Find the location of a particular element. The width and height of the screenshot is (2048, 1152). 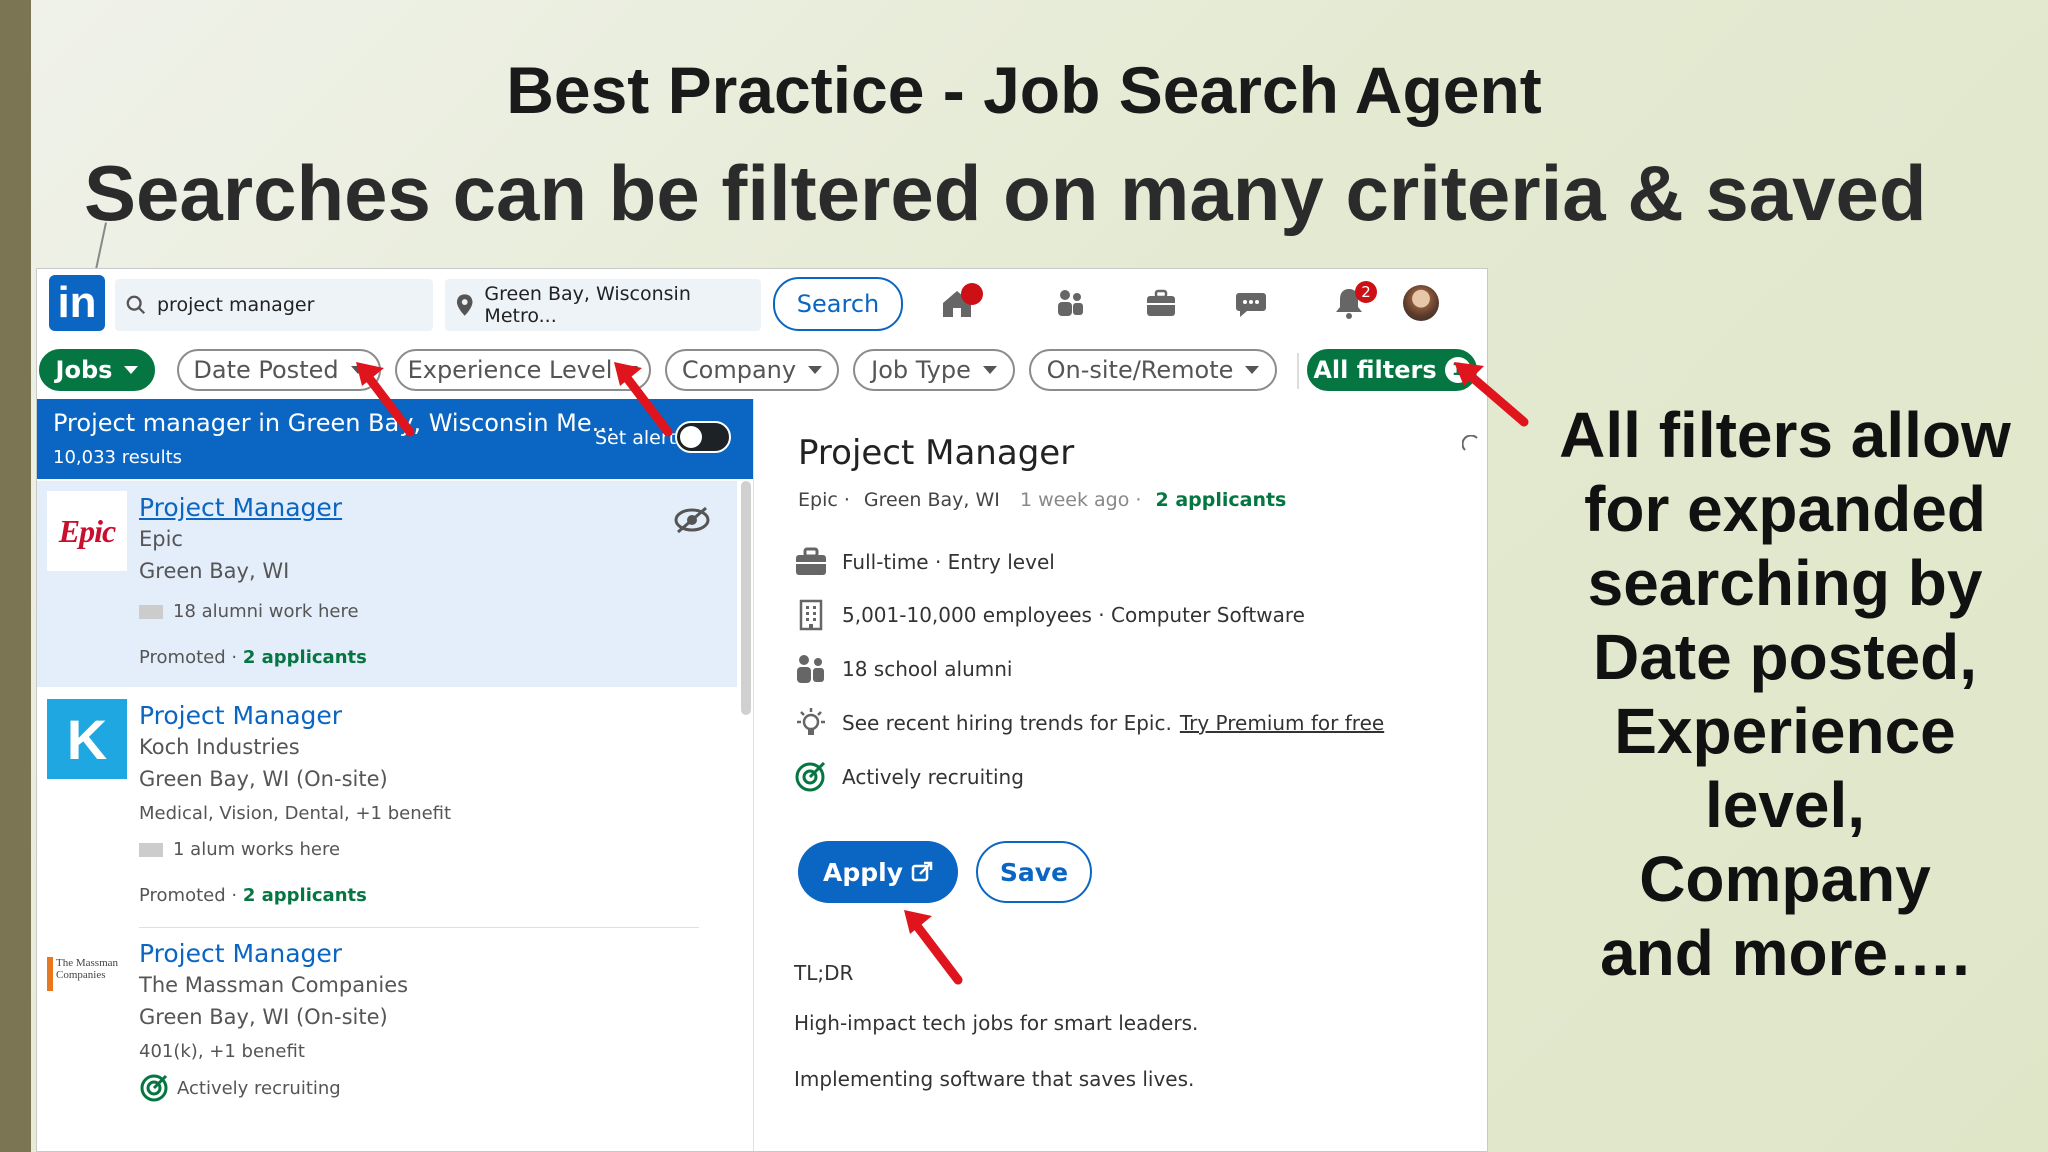

job-alumni: 18 alumni work here is located at coordinates (249, 611).